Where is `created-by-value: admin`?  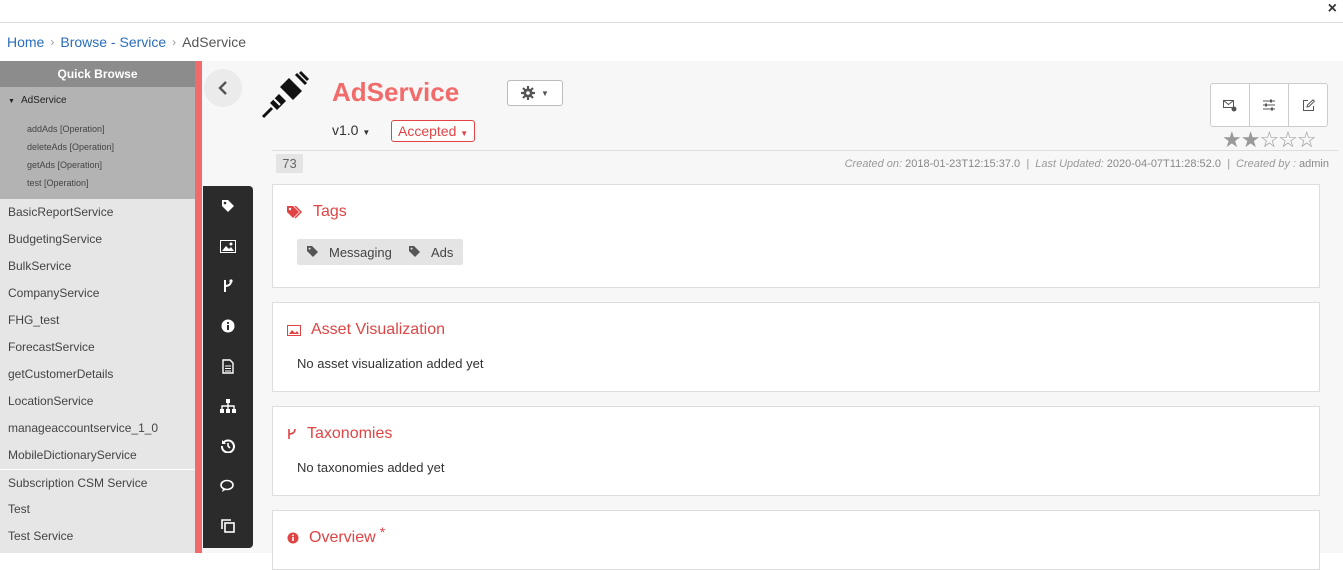 created-by-value: admin is located at coordinates (1314, 164).